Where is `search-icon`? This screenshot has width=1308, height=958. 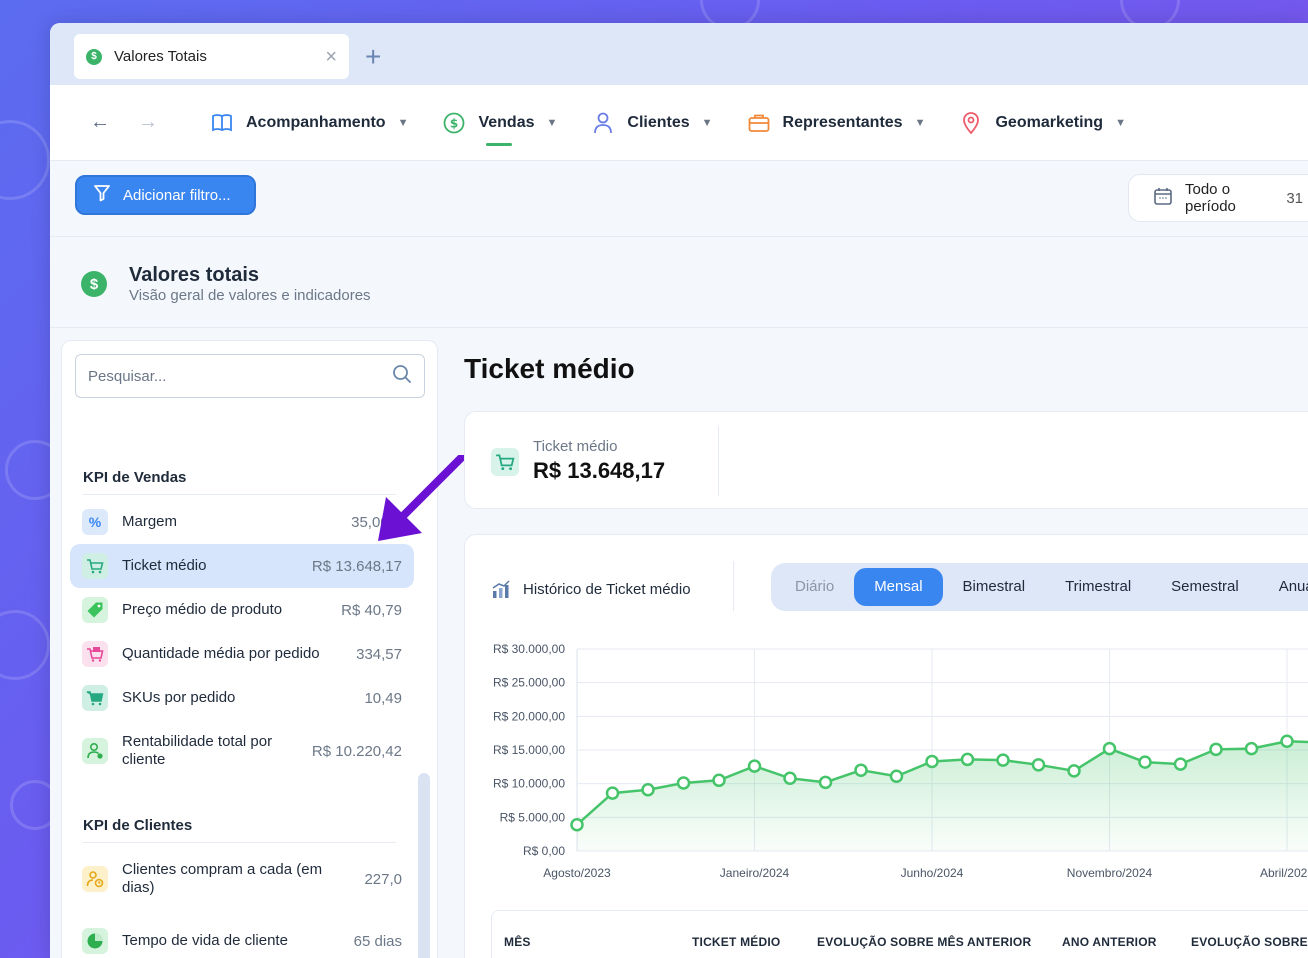 search-icon is located at coordinates (402, 376).